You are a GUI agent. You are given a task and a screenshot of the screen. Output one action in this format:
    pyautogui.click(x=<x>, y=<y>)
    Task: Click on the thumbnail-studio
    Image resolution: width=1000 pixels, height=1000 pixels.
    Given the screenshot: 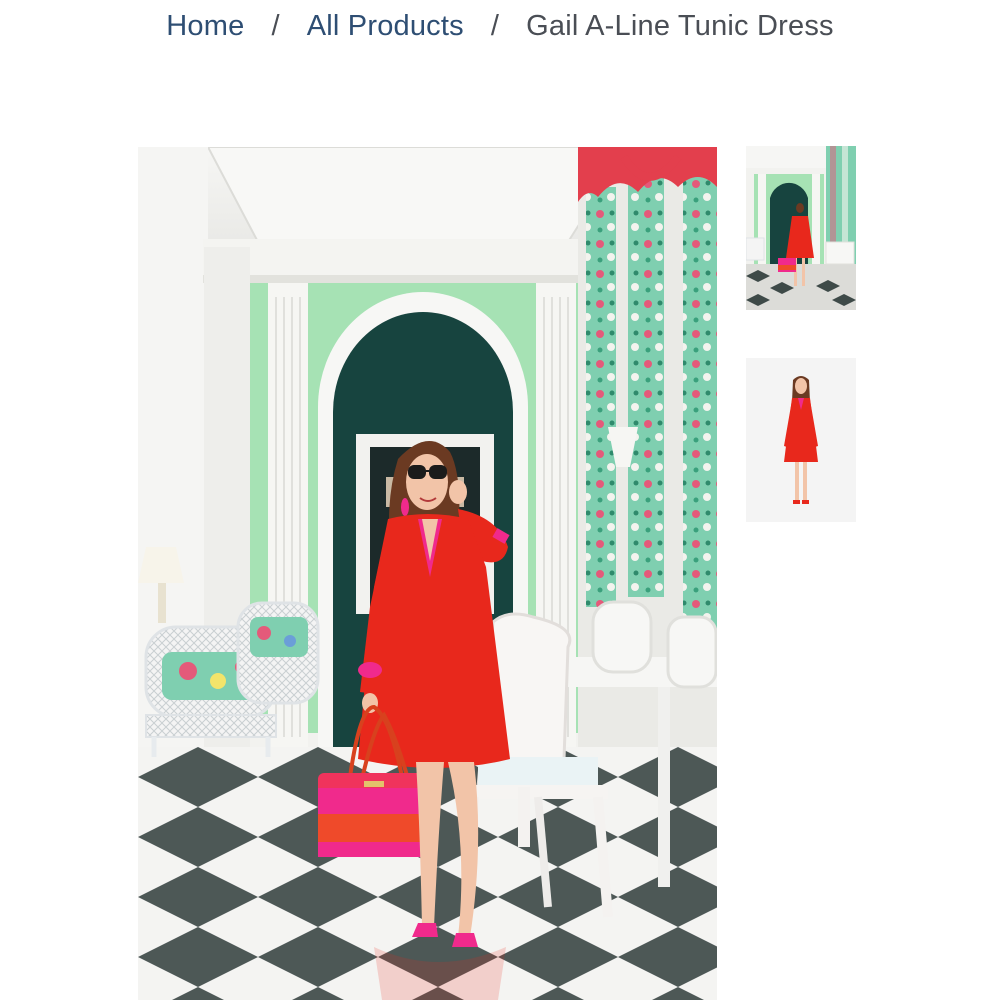 What is the action you would take?
    pyautogui.click(x=801, y=440)
    